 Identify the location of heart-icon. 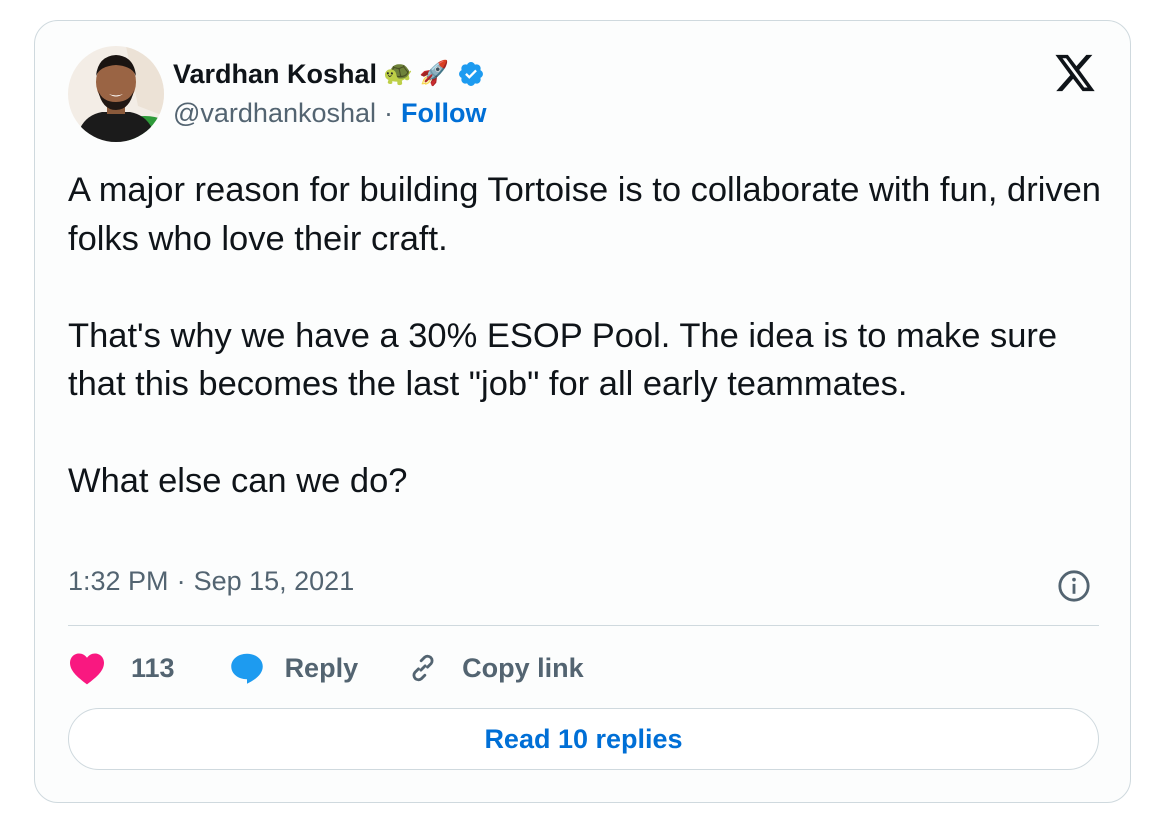
(87, 669).